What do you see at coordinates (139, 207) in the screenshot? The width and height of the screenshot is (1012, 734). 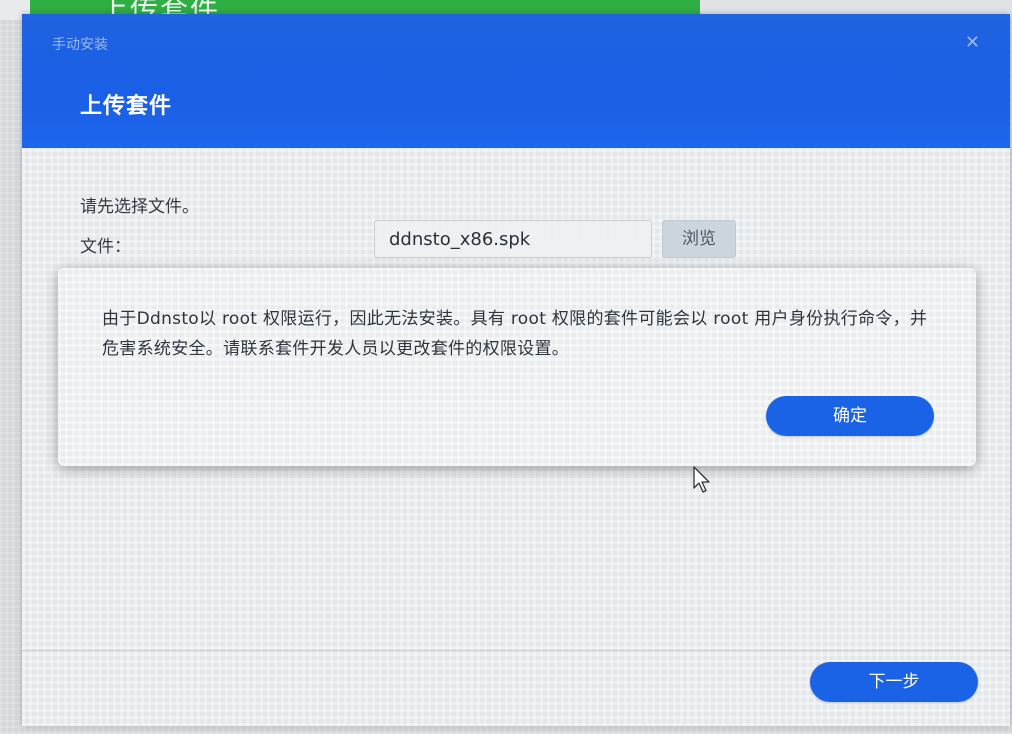 I see `select-file-prompt: 请先选择文件。` at bounding box center [139, 207].